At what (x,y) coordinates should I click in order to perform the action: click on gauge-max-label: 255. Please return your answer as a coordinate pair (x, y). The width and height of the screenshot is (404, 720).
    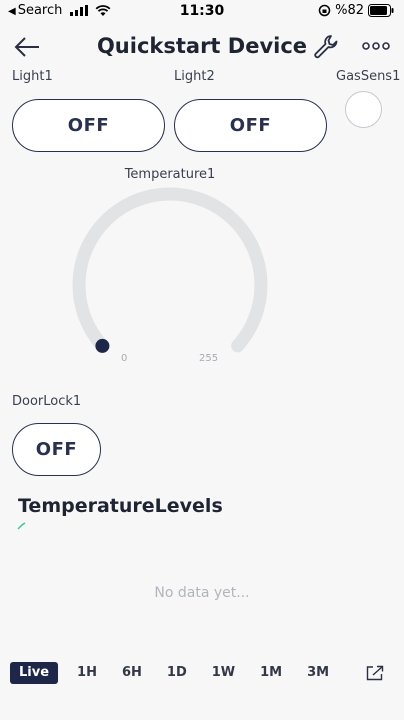
    Looking at the image, I should click on (209, 358).